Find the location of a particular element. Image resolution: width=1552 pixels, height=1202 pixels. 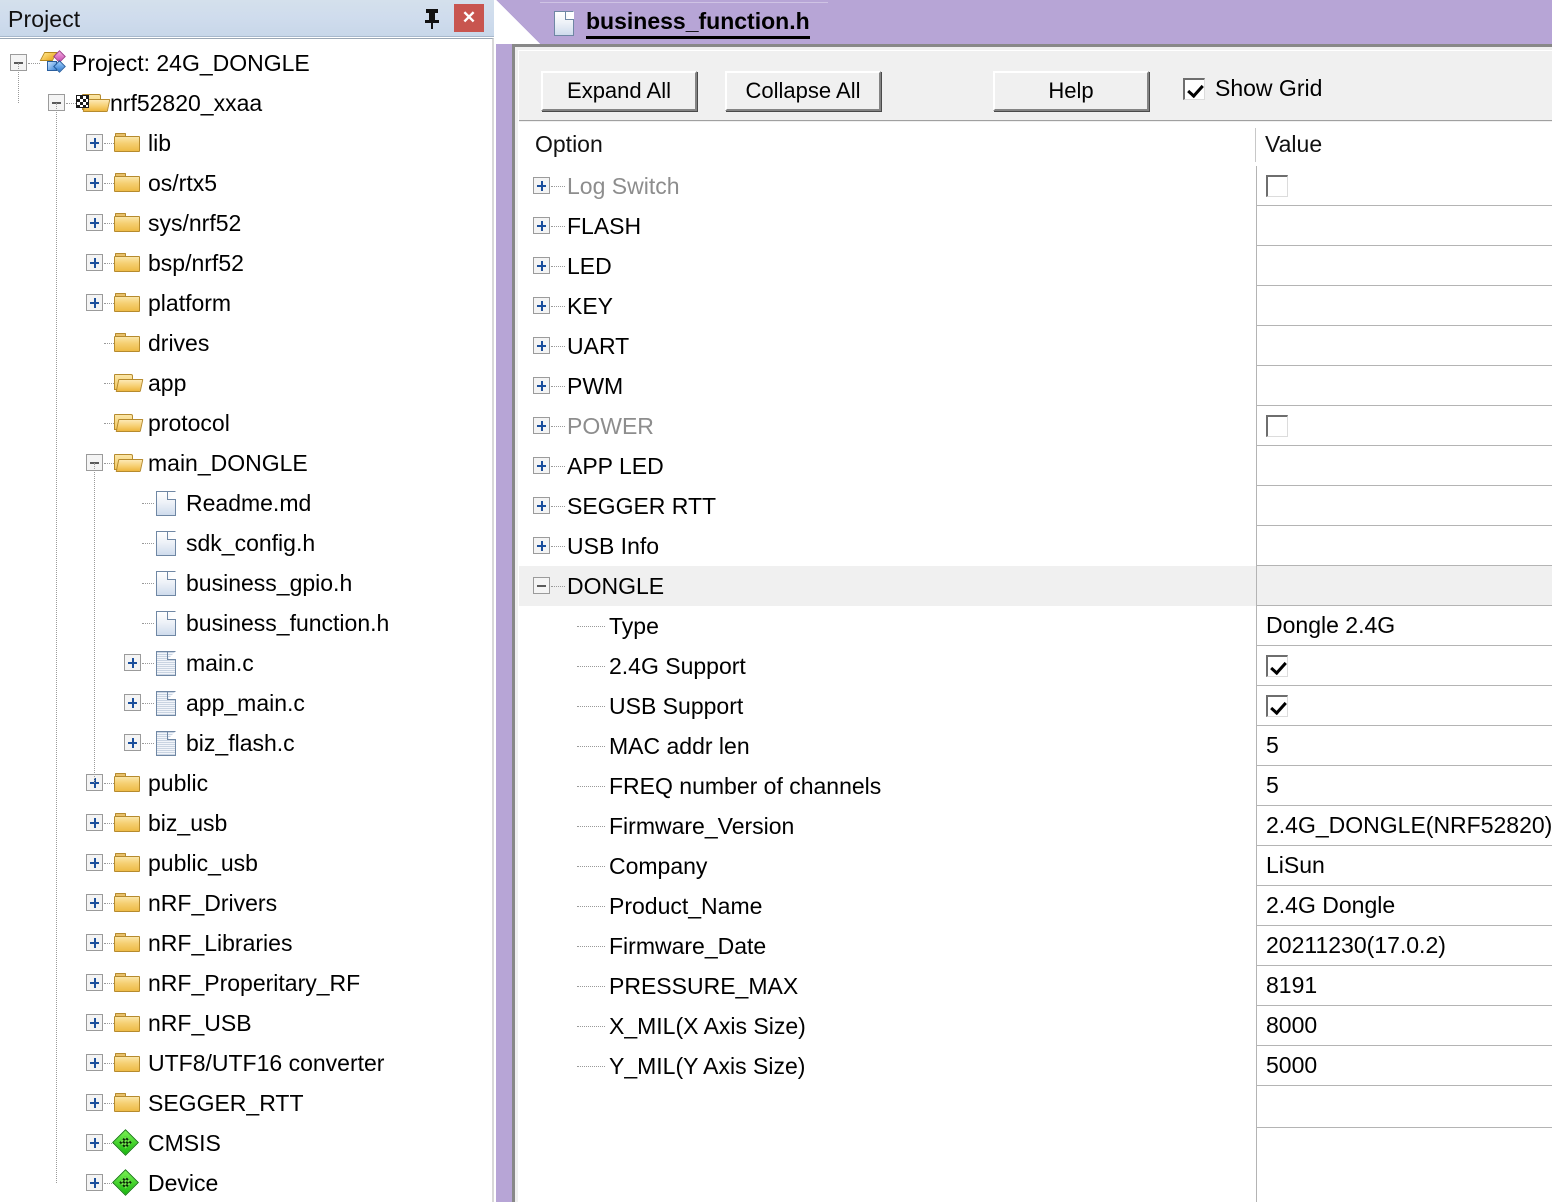

project-tree-item: CMSIS is located at coordinates (246, 1143).